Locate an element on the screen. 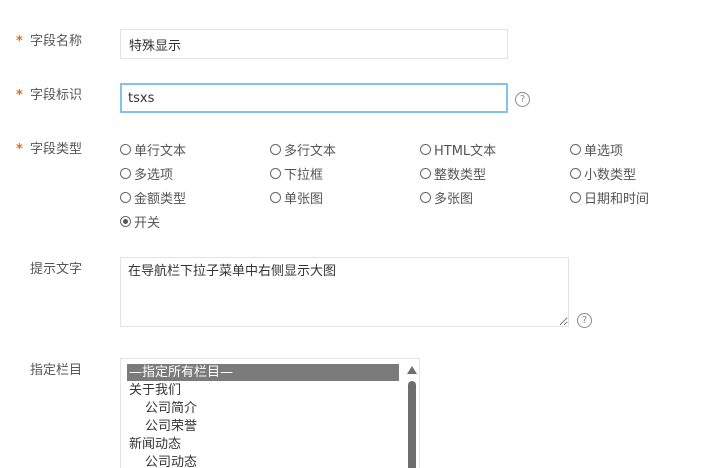  field-type-option-label: 单选项 is located at coordinates (604, 151).